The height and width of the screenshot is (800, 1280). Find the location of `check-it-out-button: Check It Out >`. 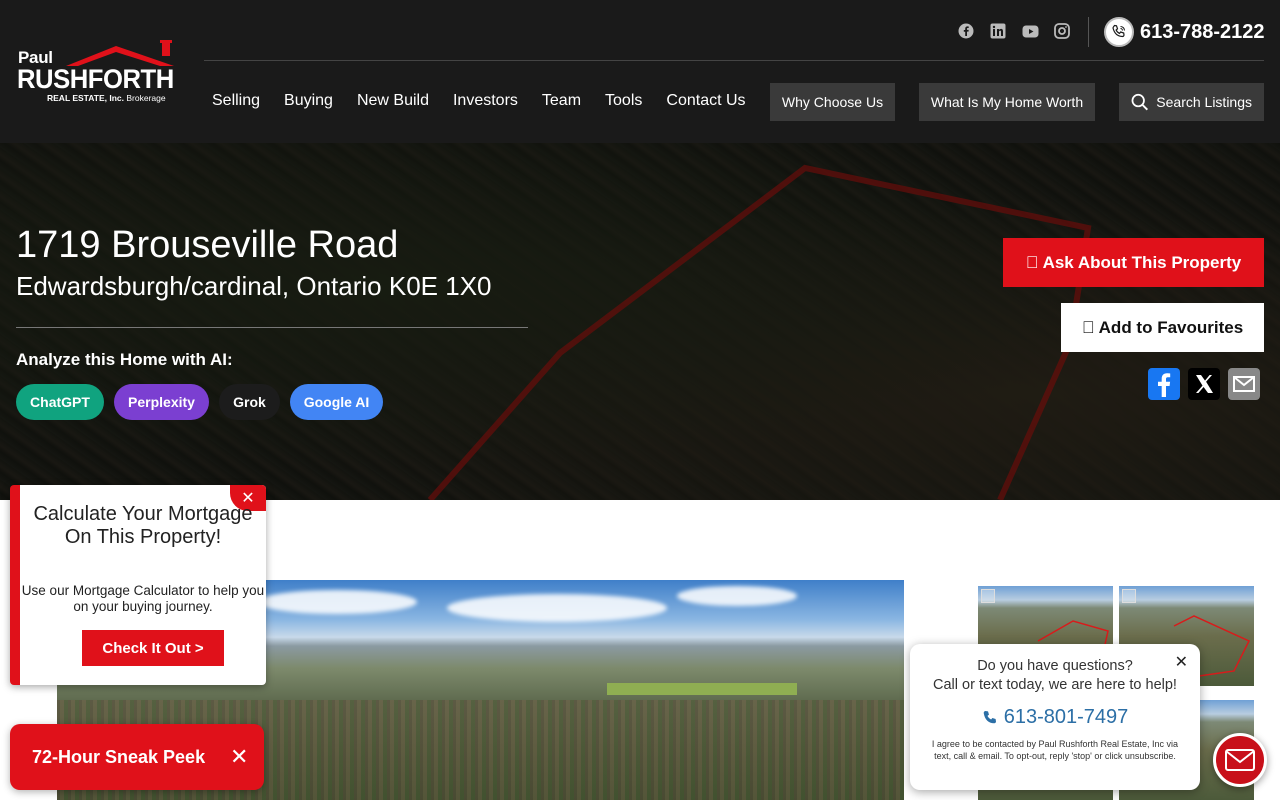

check-it-out-button: Check It Out > is located at coordinates (153, 648).